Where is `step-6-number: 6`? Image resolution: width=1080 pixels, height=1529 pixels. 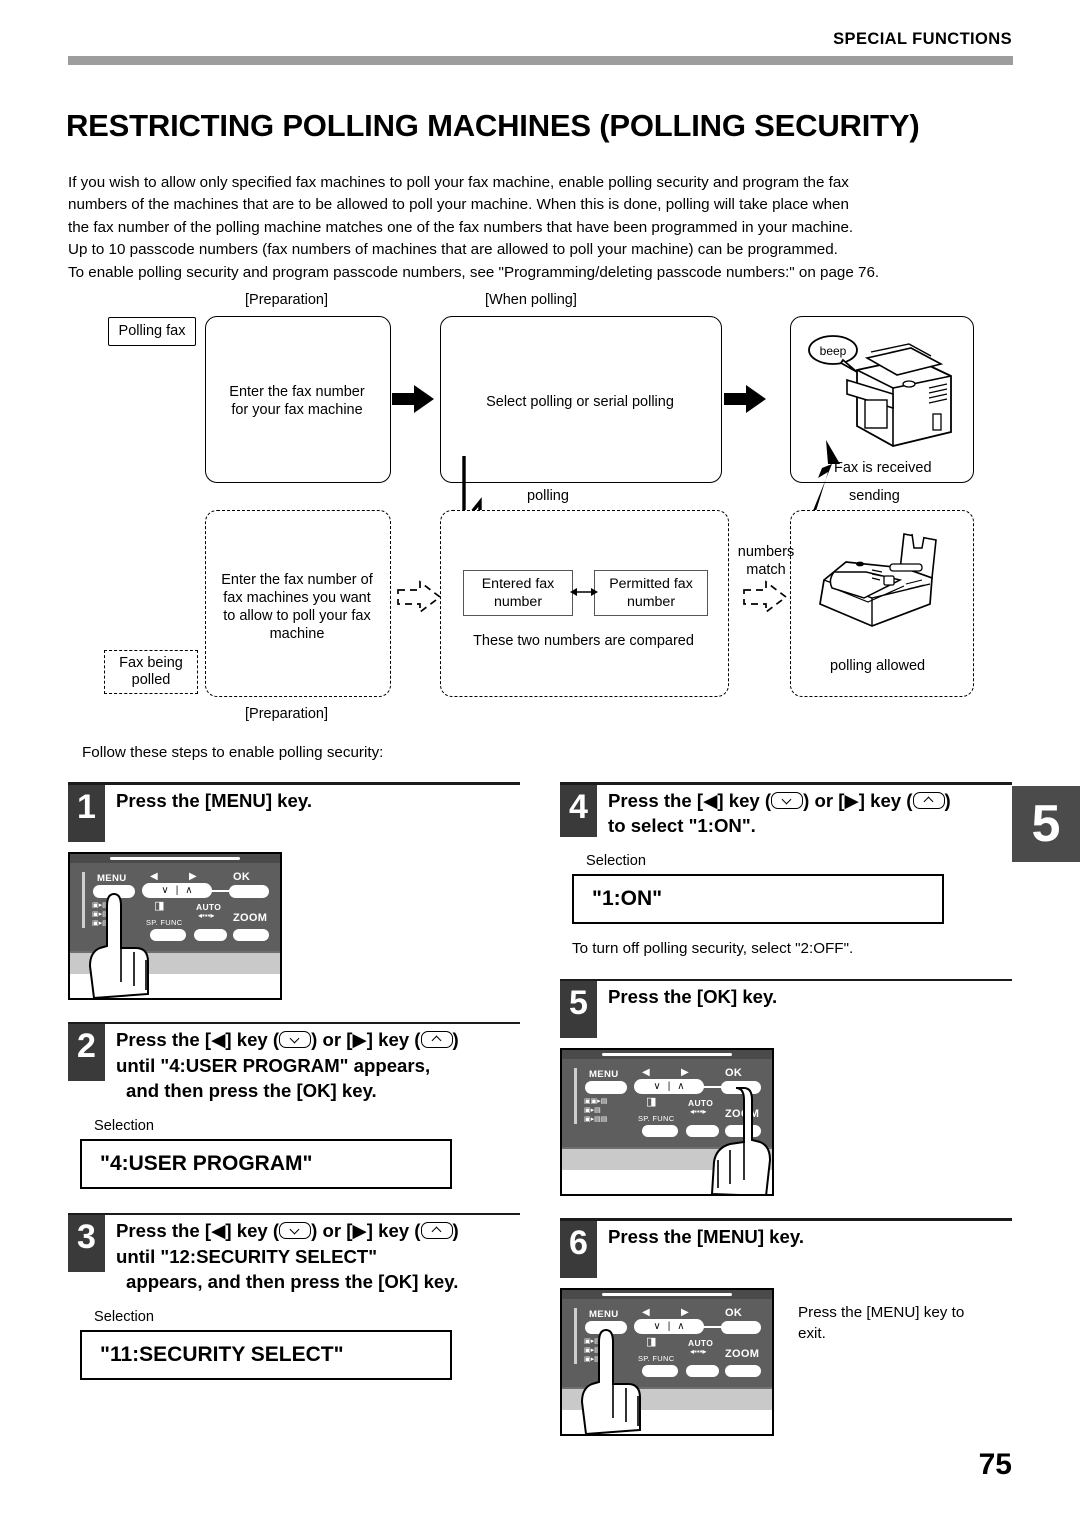
step-6-number: 6 is located at coordinates (578, 1249).